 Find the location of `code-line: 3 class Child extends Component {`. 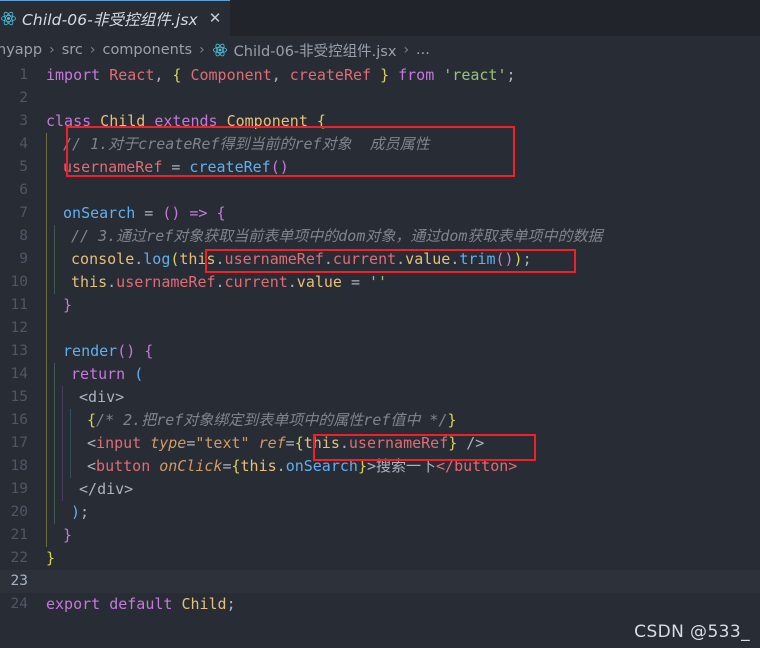

code-line: 3 class Child extends Component { is located at coordinates (380, 121).